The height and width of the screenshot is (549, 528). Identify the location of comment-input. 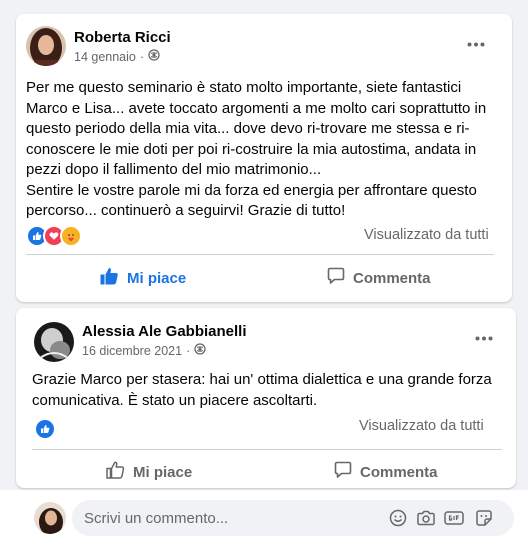
(229, 518).